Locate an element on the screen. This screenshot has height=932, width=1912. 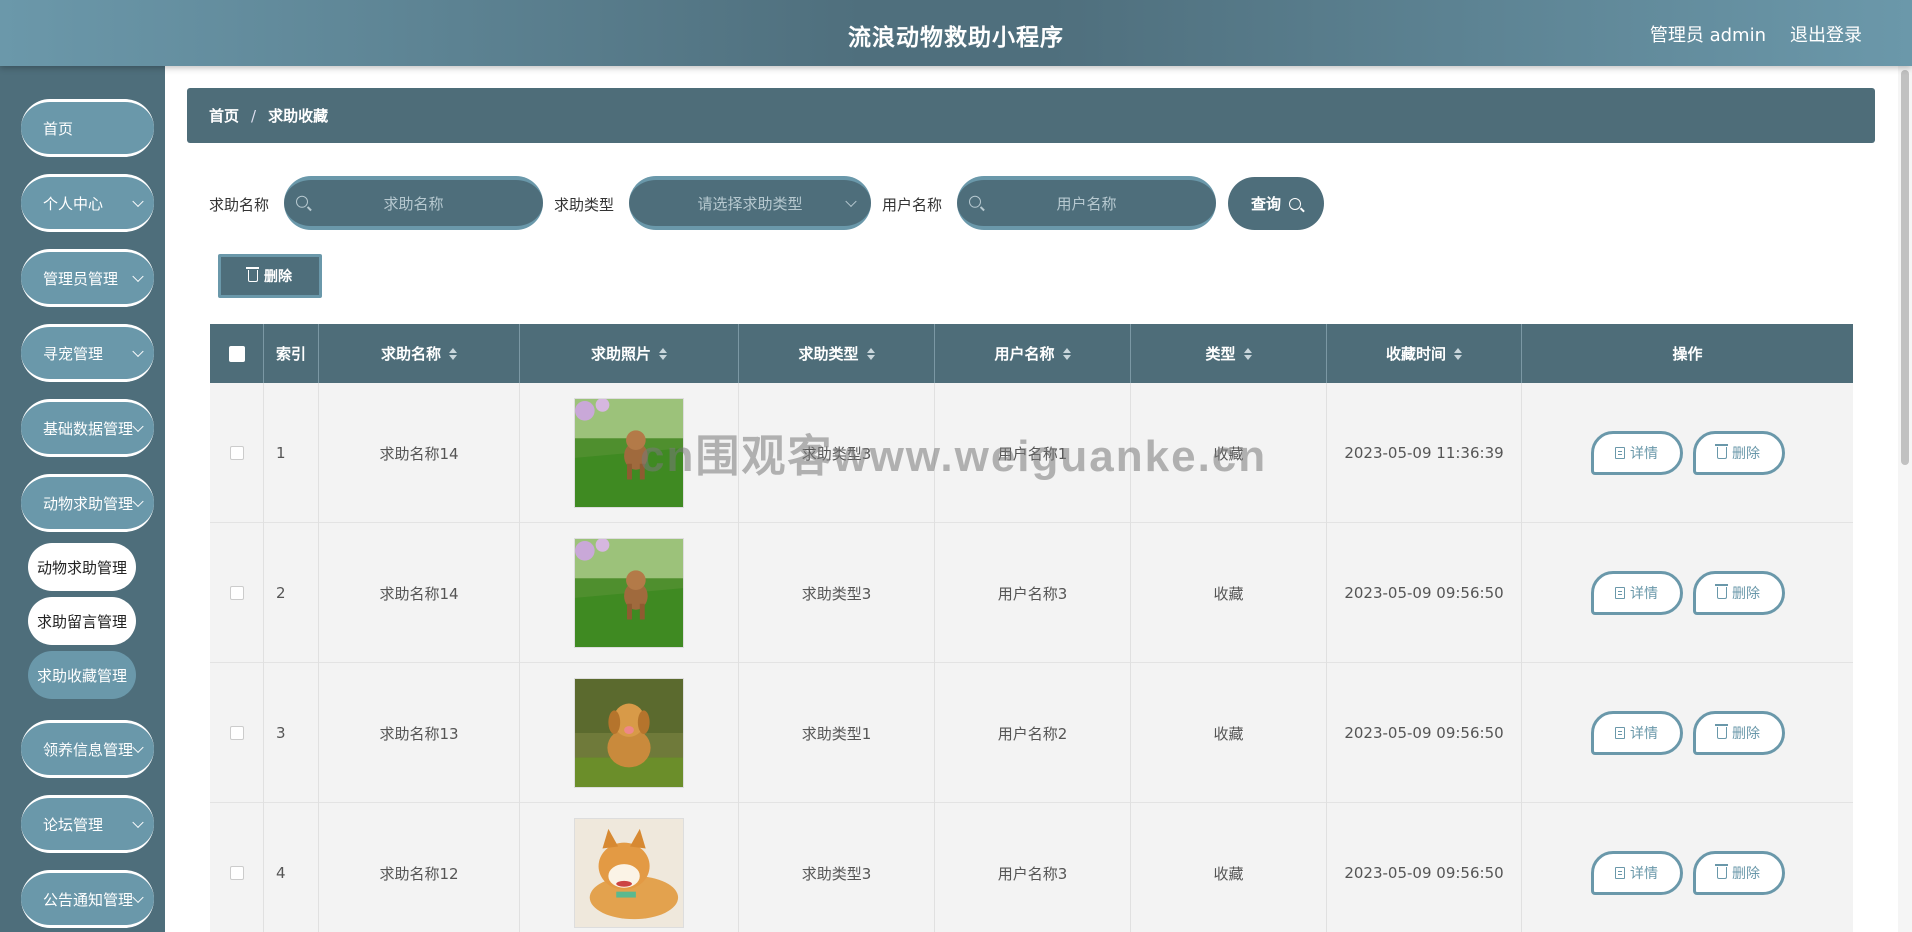
col-help-type: 求助类型 is located at coordinates (837, 353).